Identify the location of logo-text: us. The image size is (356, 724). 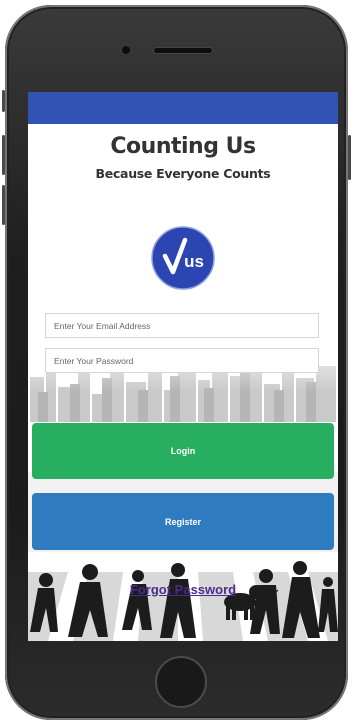
(194, 261).